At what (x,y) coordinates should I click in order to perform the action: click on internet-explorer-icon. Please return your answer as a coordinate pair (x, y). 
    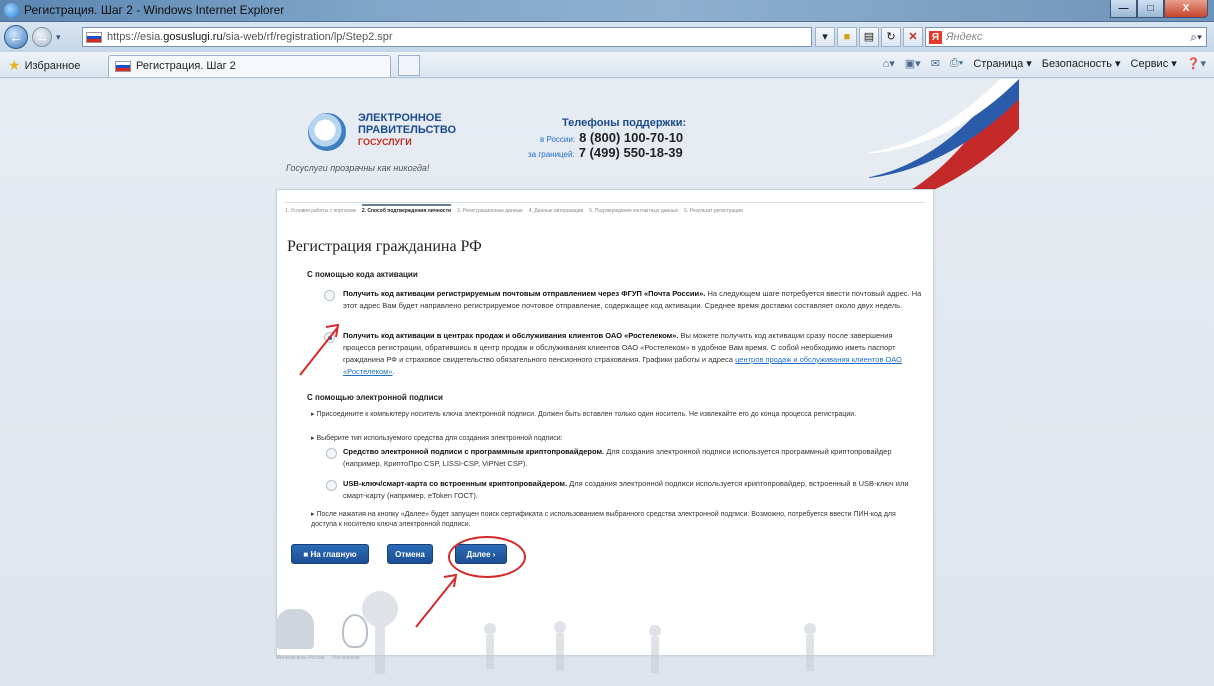
    Looking at the image, I should click on (11, 10).